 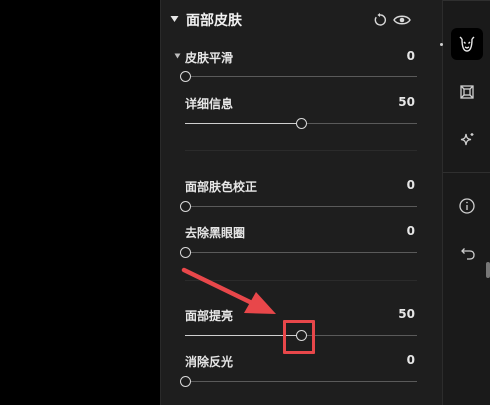 I want to click on face-retouch-icon, so click(x=467, y=44).